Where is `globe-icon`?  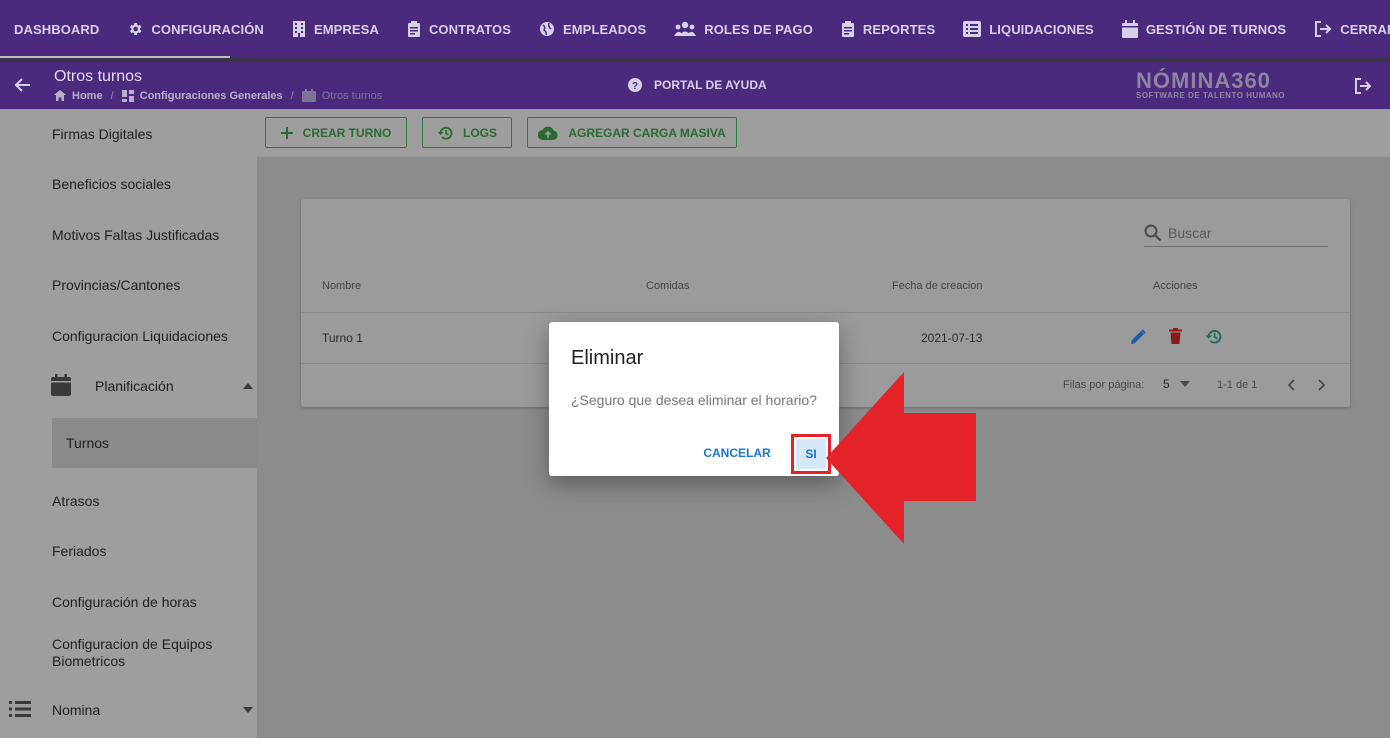
globe-icon is located at coordinates (546, 29).